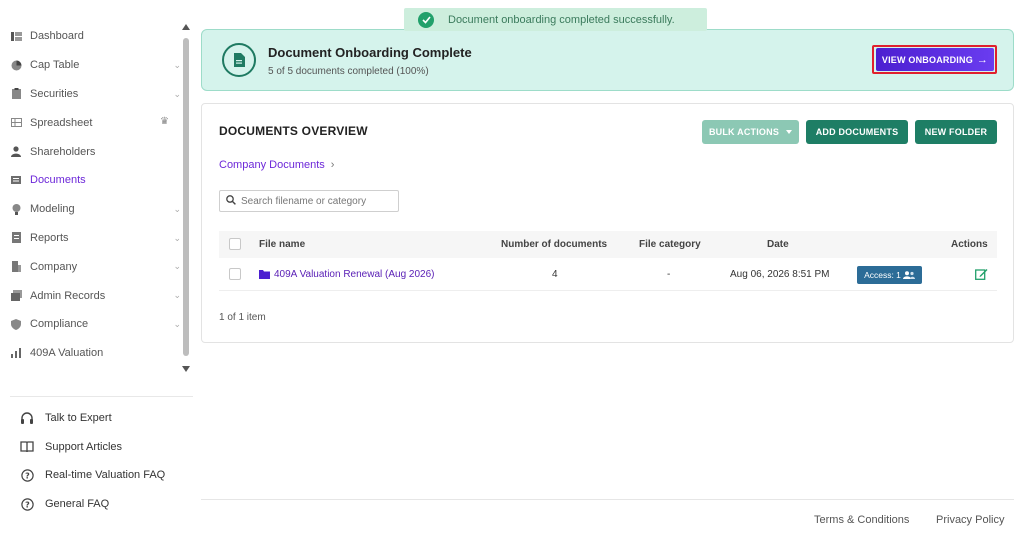  Describe the element at coordinates (97, 504) in the screenshot. I see `help-item-general-faq: ? General FAQ` at that location.